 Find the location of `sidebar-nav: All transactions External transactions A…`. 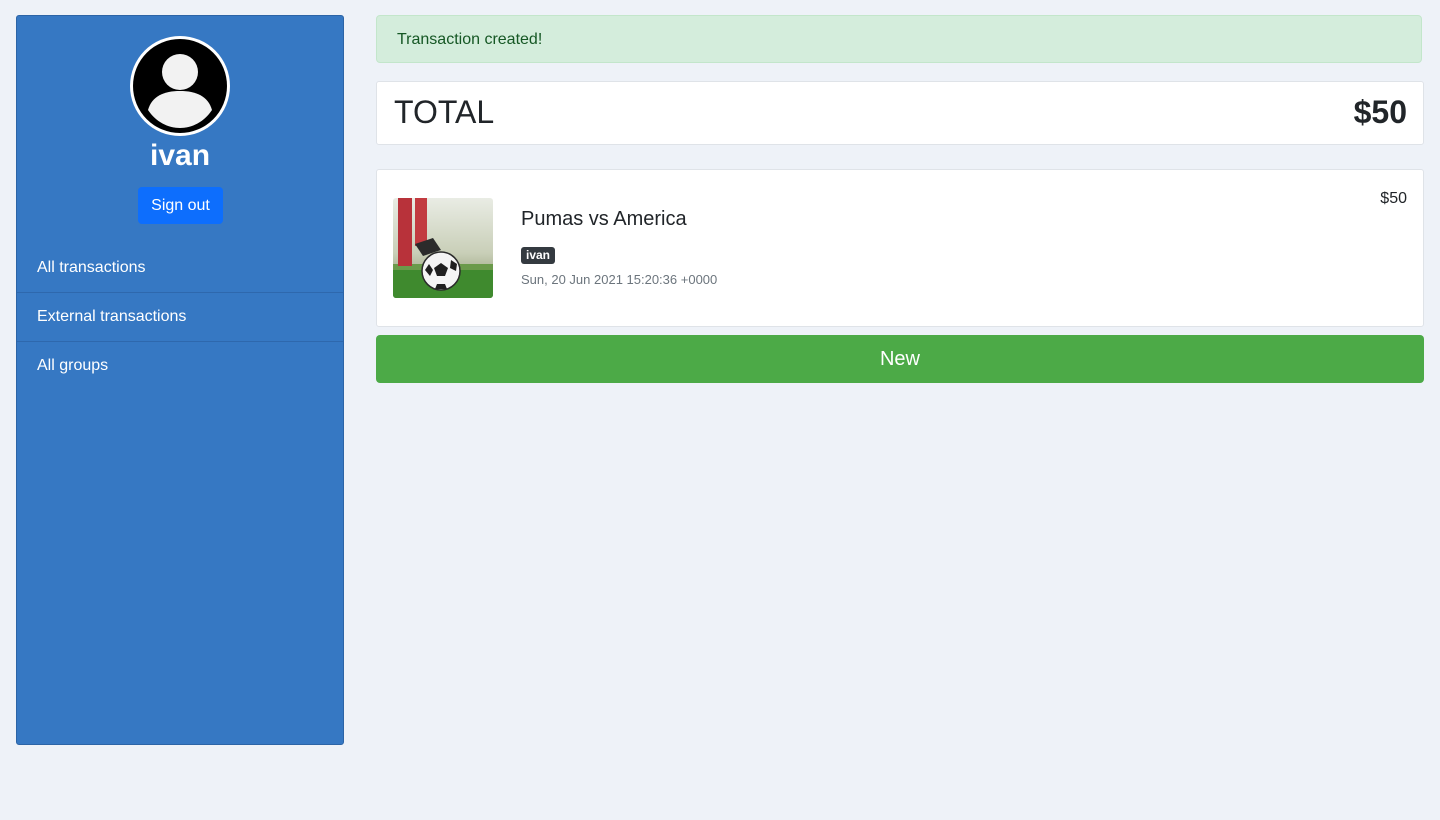

sidebar-nav: All transactions External transactions A… is located at coordinates (180, 317).